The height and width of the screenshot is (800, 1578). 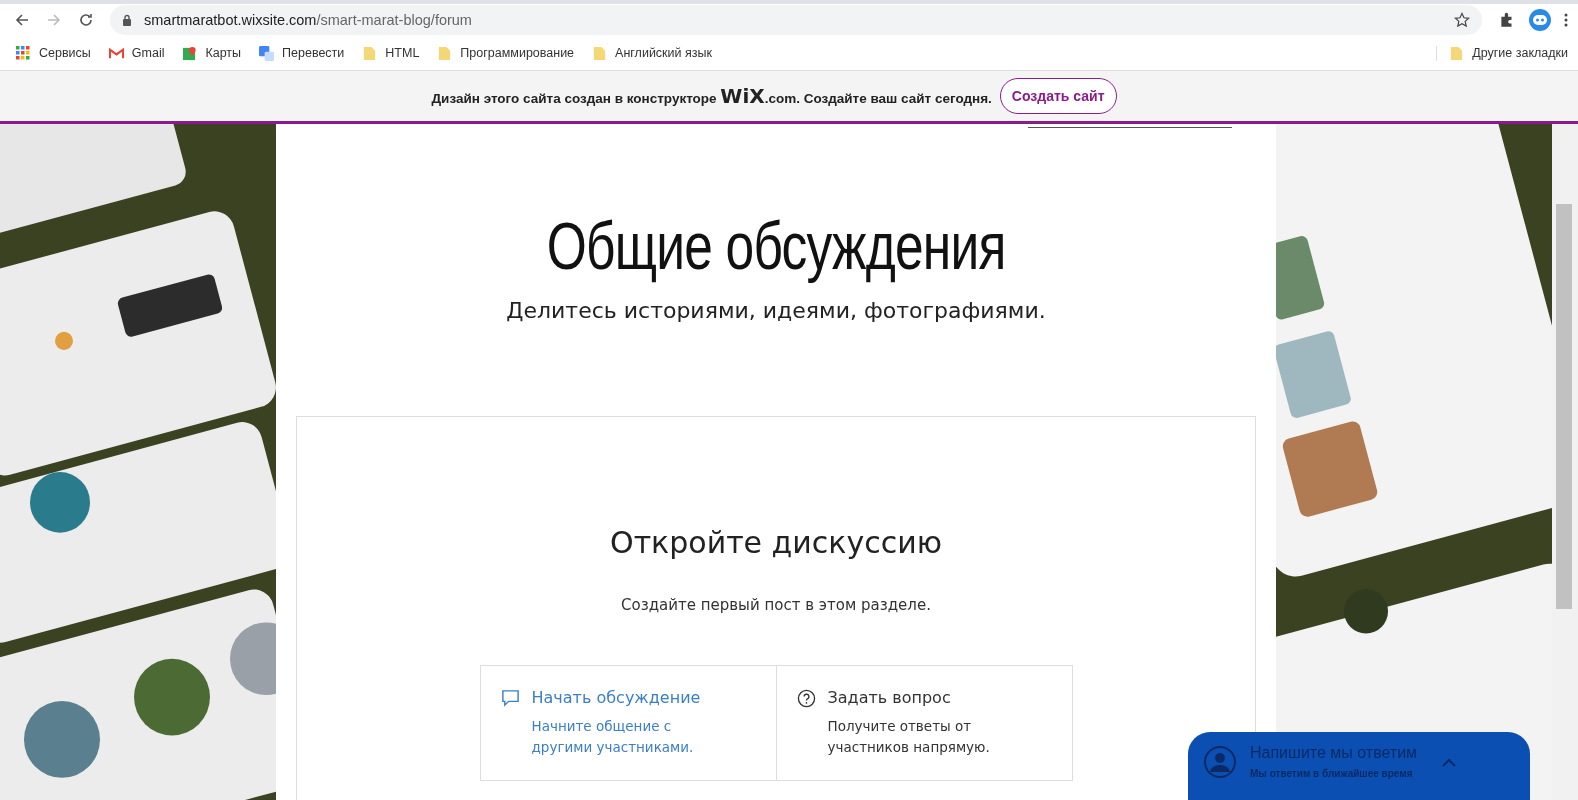 I want to click on create-site-button: Создать сайт, so click(x=1058, y=96).